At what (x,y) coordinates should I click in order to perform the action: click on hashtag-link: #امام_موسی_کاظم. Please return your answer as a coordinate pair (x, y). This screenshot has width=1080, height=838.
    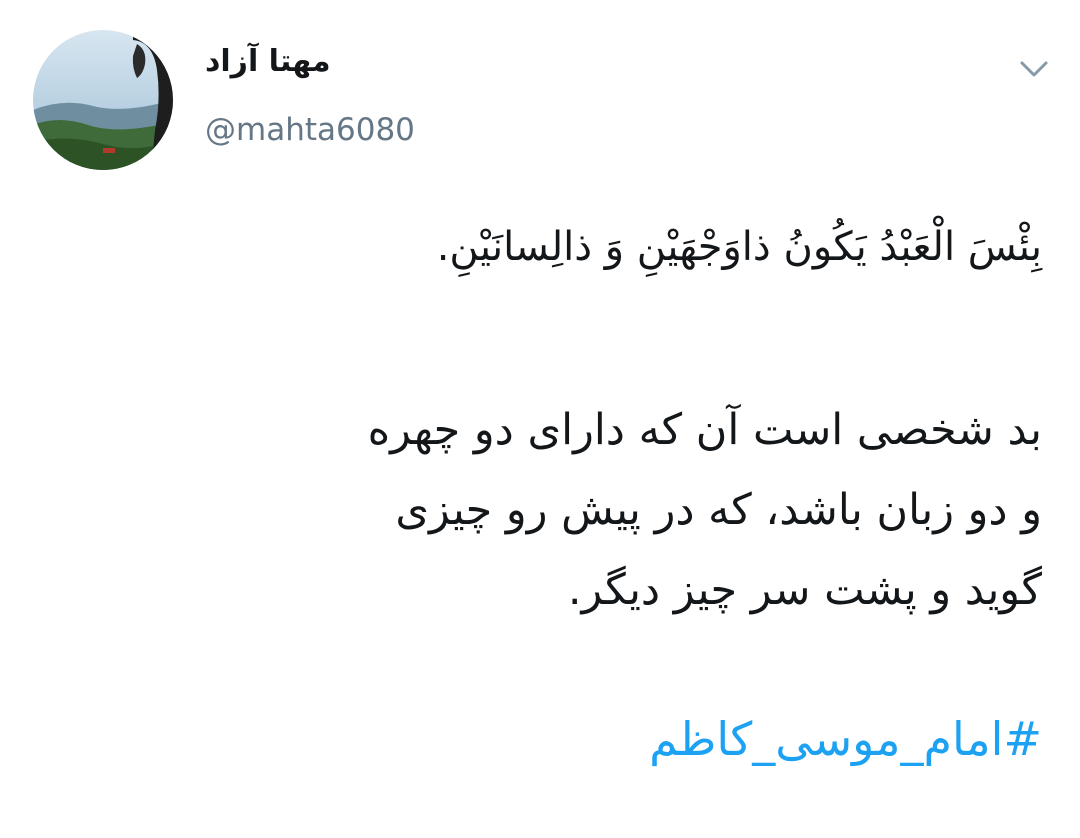
    Looking at the image, I should click on (845, 739).